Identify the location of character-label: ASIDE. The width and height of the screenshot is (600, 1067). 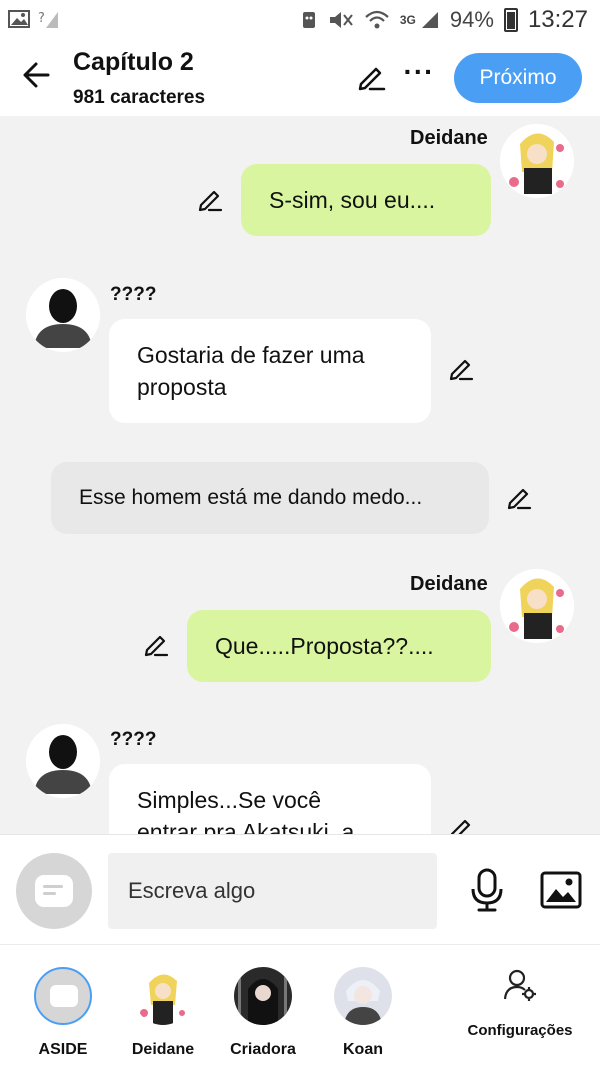
(63, 1049).